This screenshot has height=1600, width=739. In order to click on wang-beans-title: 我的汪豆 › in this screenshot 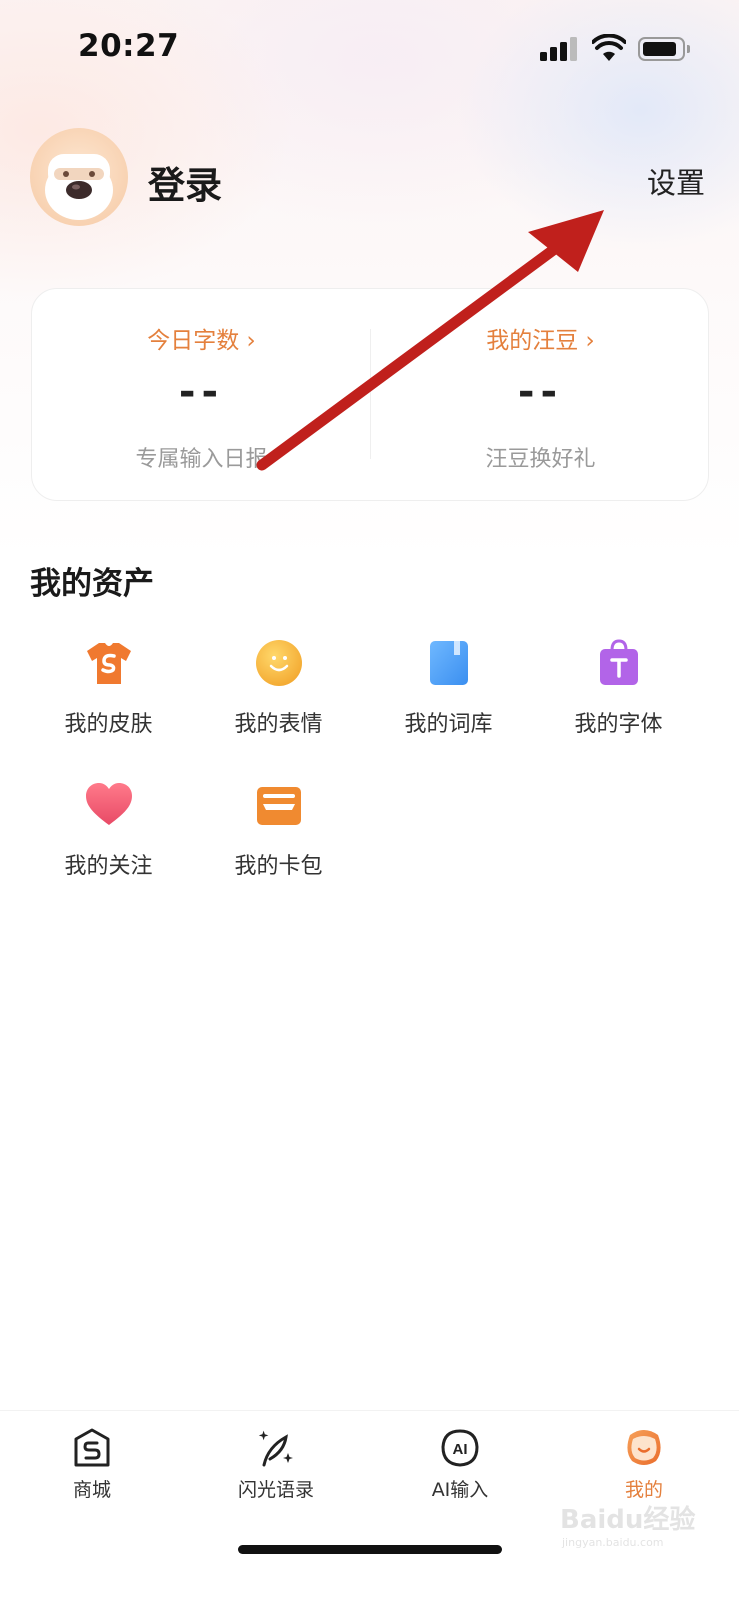, I will do `click(540, 338)`.